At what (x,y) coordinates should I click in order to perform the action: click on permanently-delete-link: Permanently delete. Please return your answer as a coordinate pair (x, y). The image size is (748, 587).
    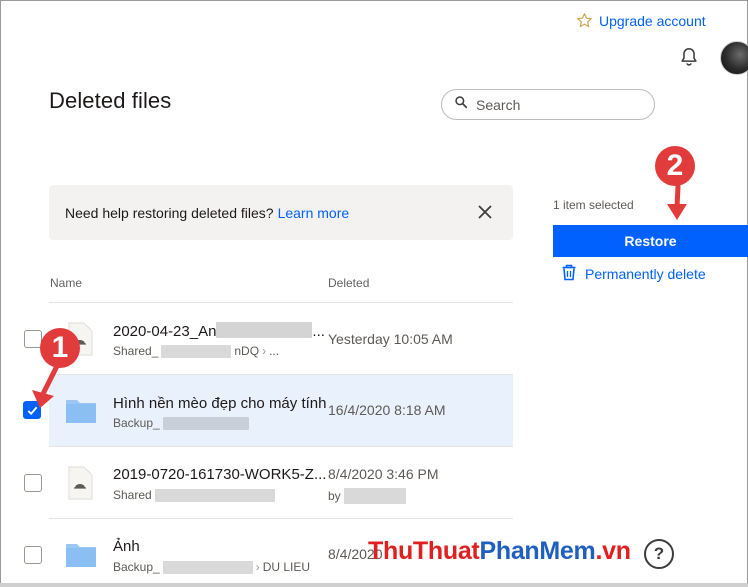
    Looking at the image, I should click on (633, 274).